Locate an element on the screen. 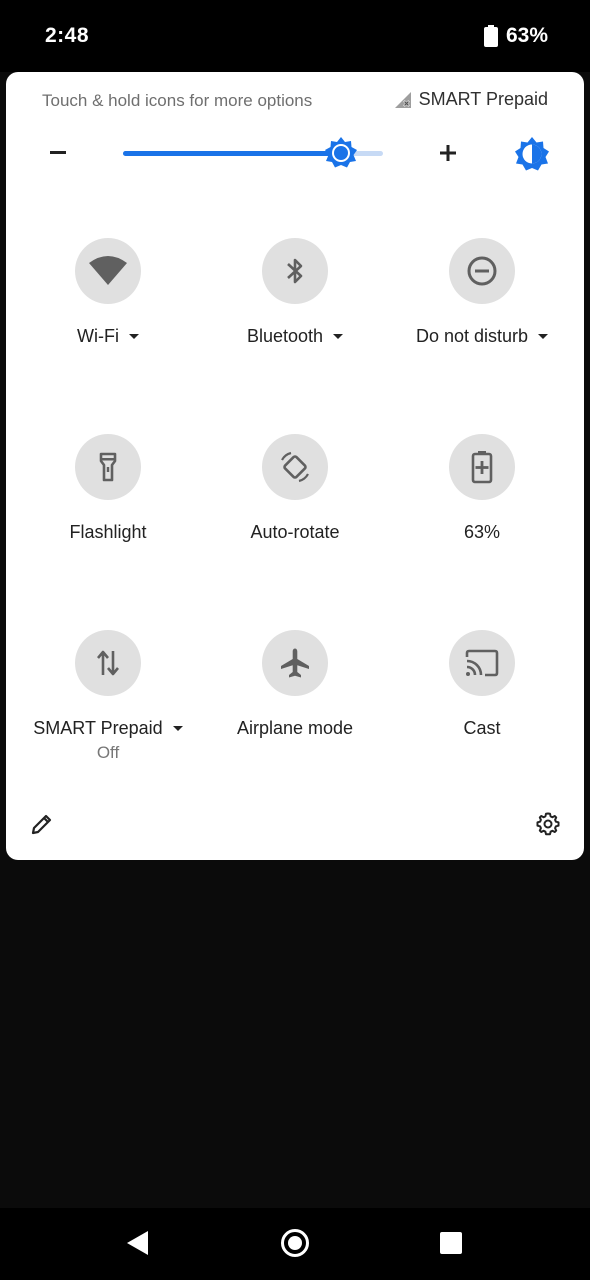  wifi-icon is located at coordinates (108, 270).